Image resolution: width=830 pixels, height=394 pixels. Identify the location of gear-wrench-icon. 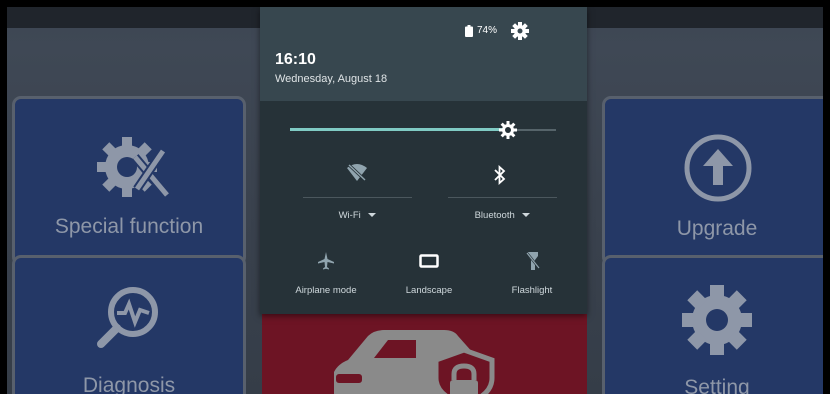
(134, 167).